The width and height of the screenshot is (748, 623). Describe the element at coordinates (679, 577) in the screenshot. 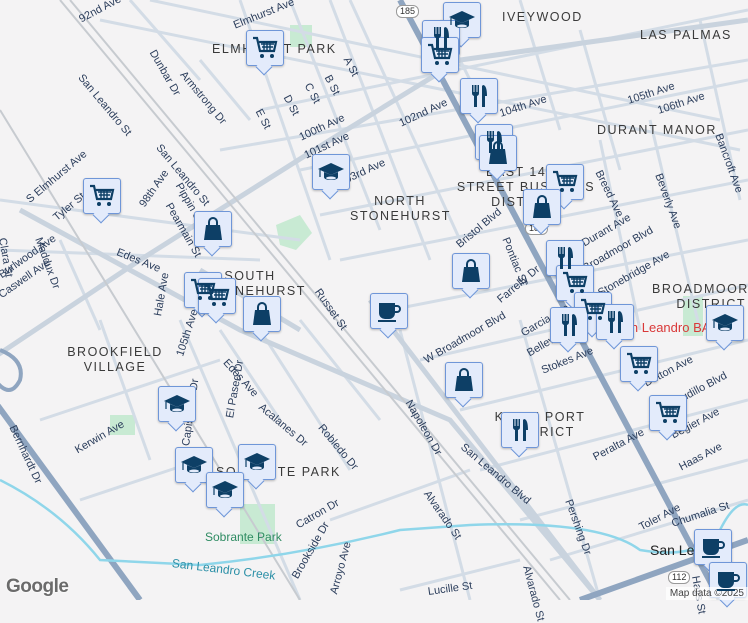

I see `route-shield: 112` at that location.